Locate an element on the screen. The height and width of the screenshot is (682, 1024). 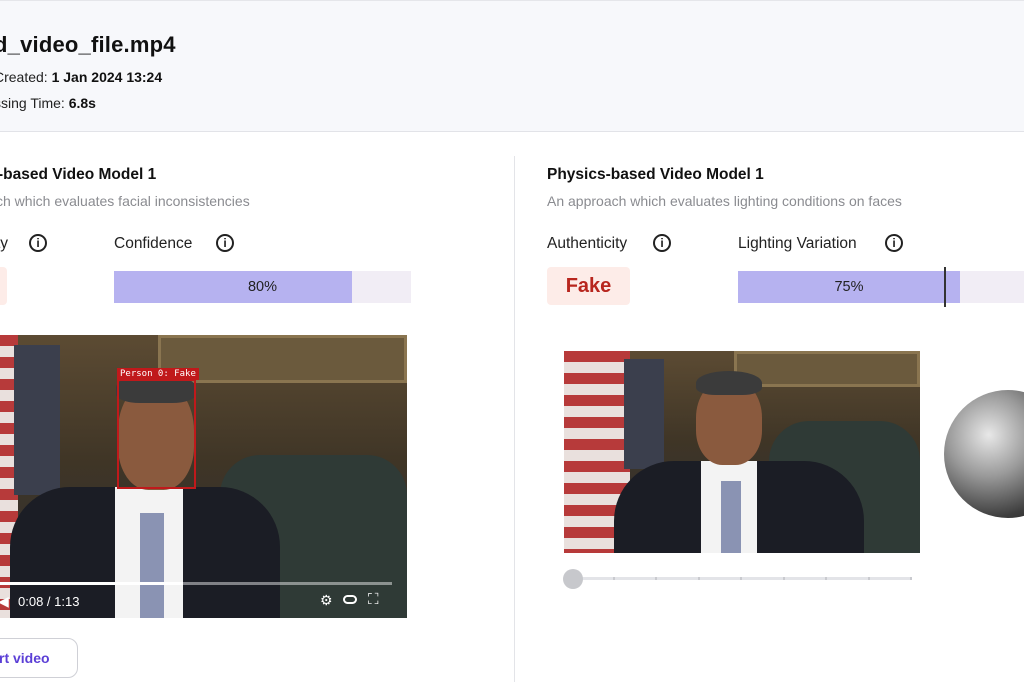
pip-icon is located at coordinates (350, 599).